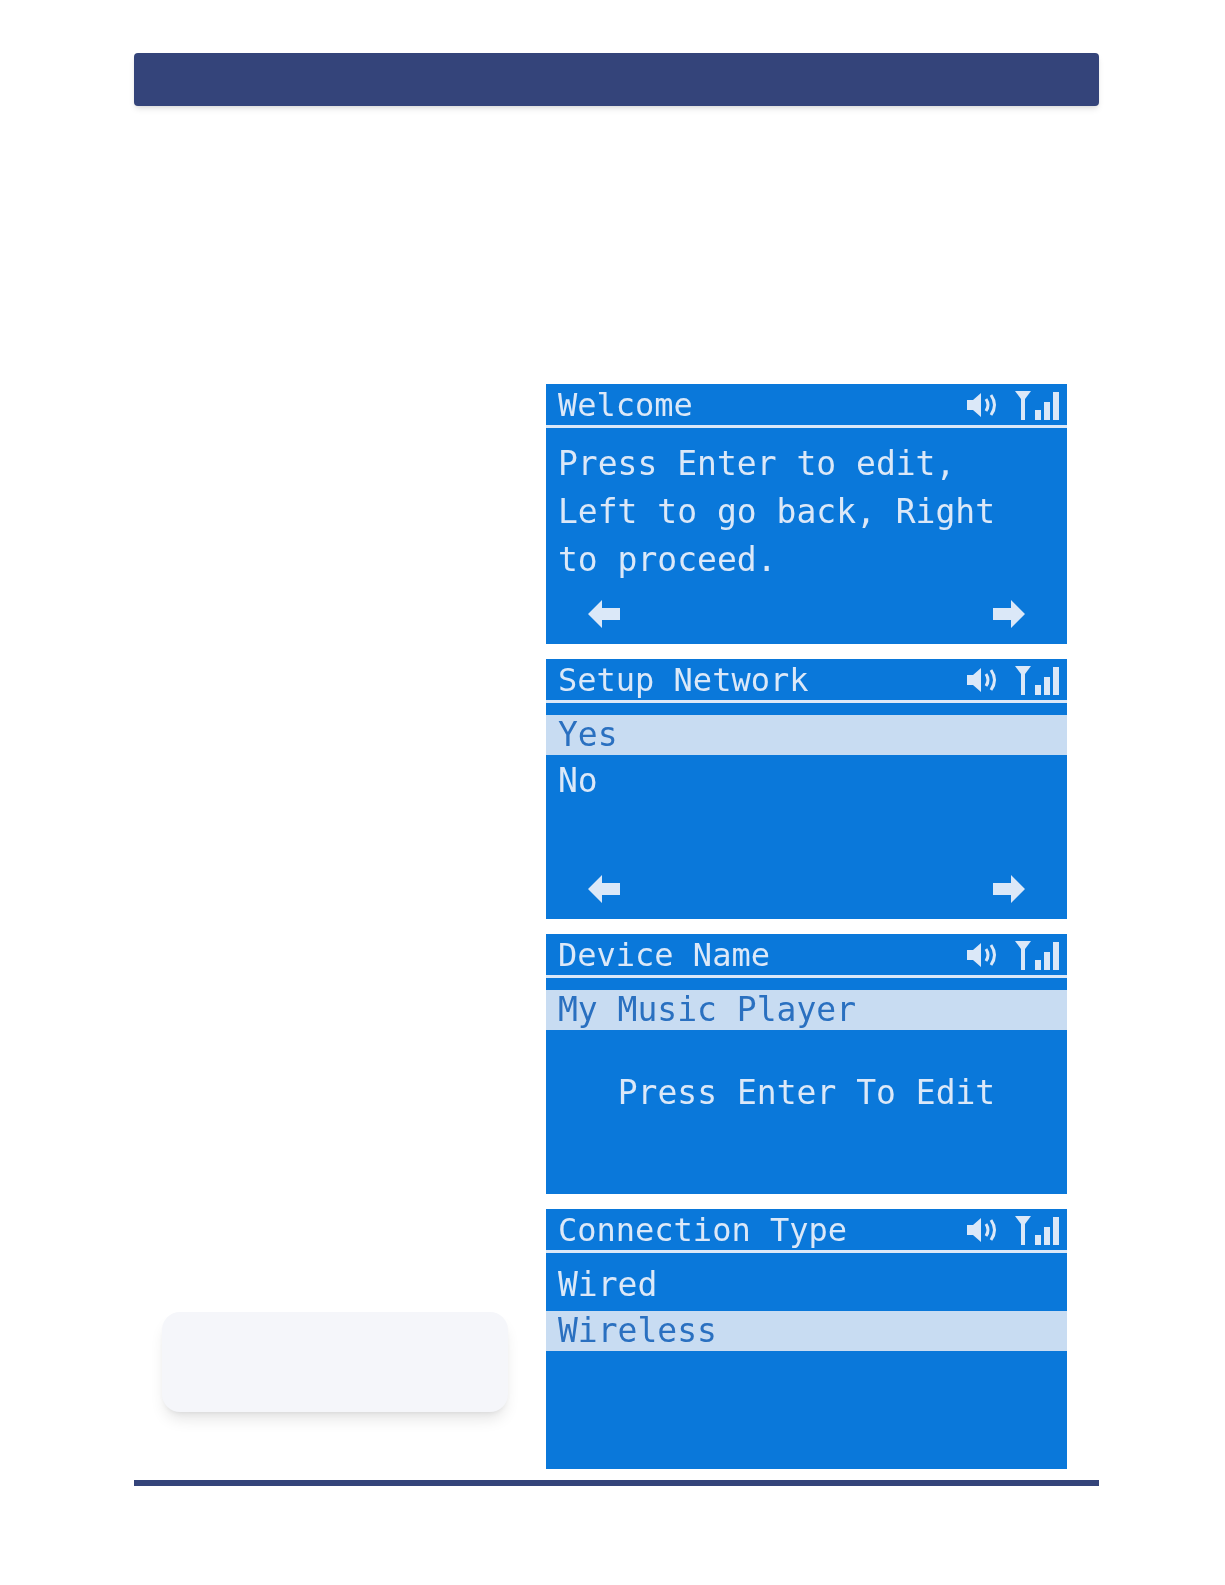 This screenshot has height=1585, width=1225. Describe the element at coordinates (702, 1230) in the screenshot. I see `screen-title: Connection Type` at that location.